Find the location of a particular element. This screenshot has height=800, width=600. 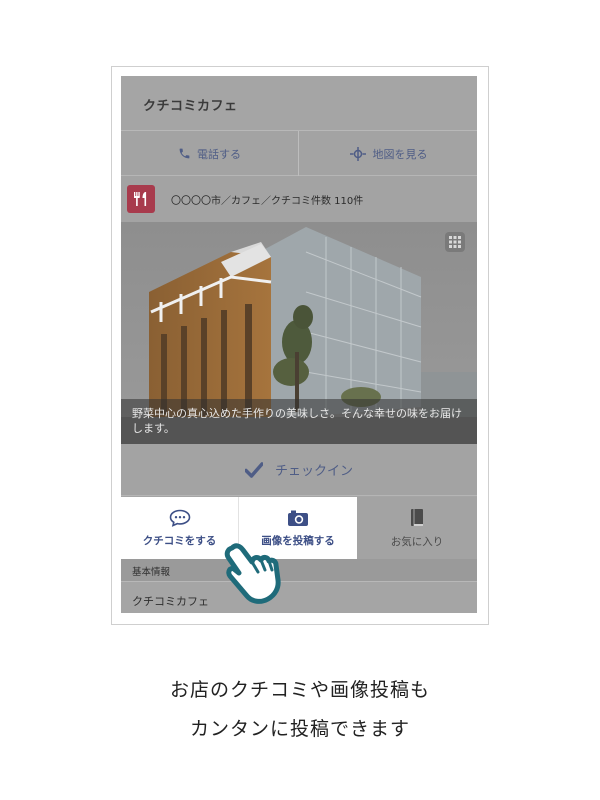

restaurant-icon is located at coordinates (141, 199).